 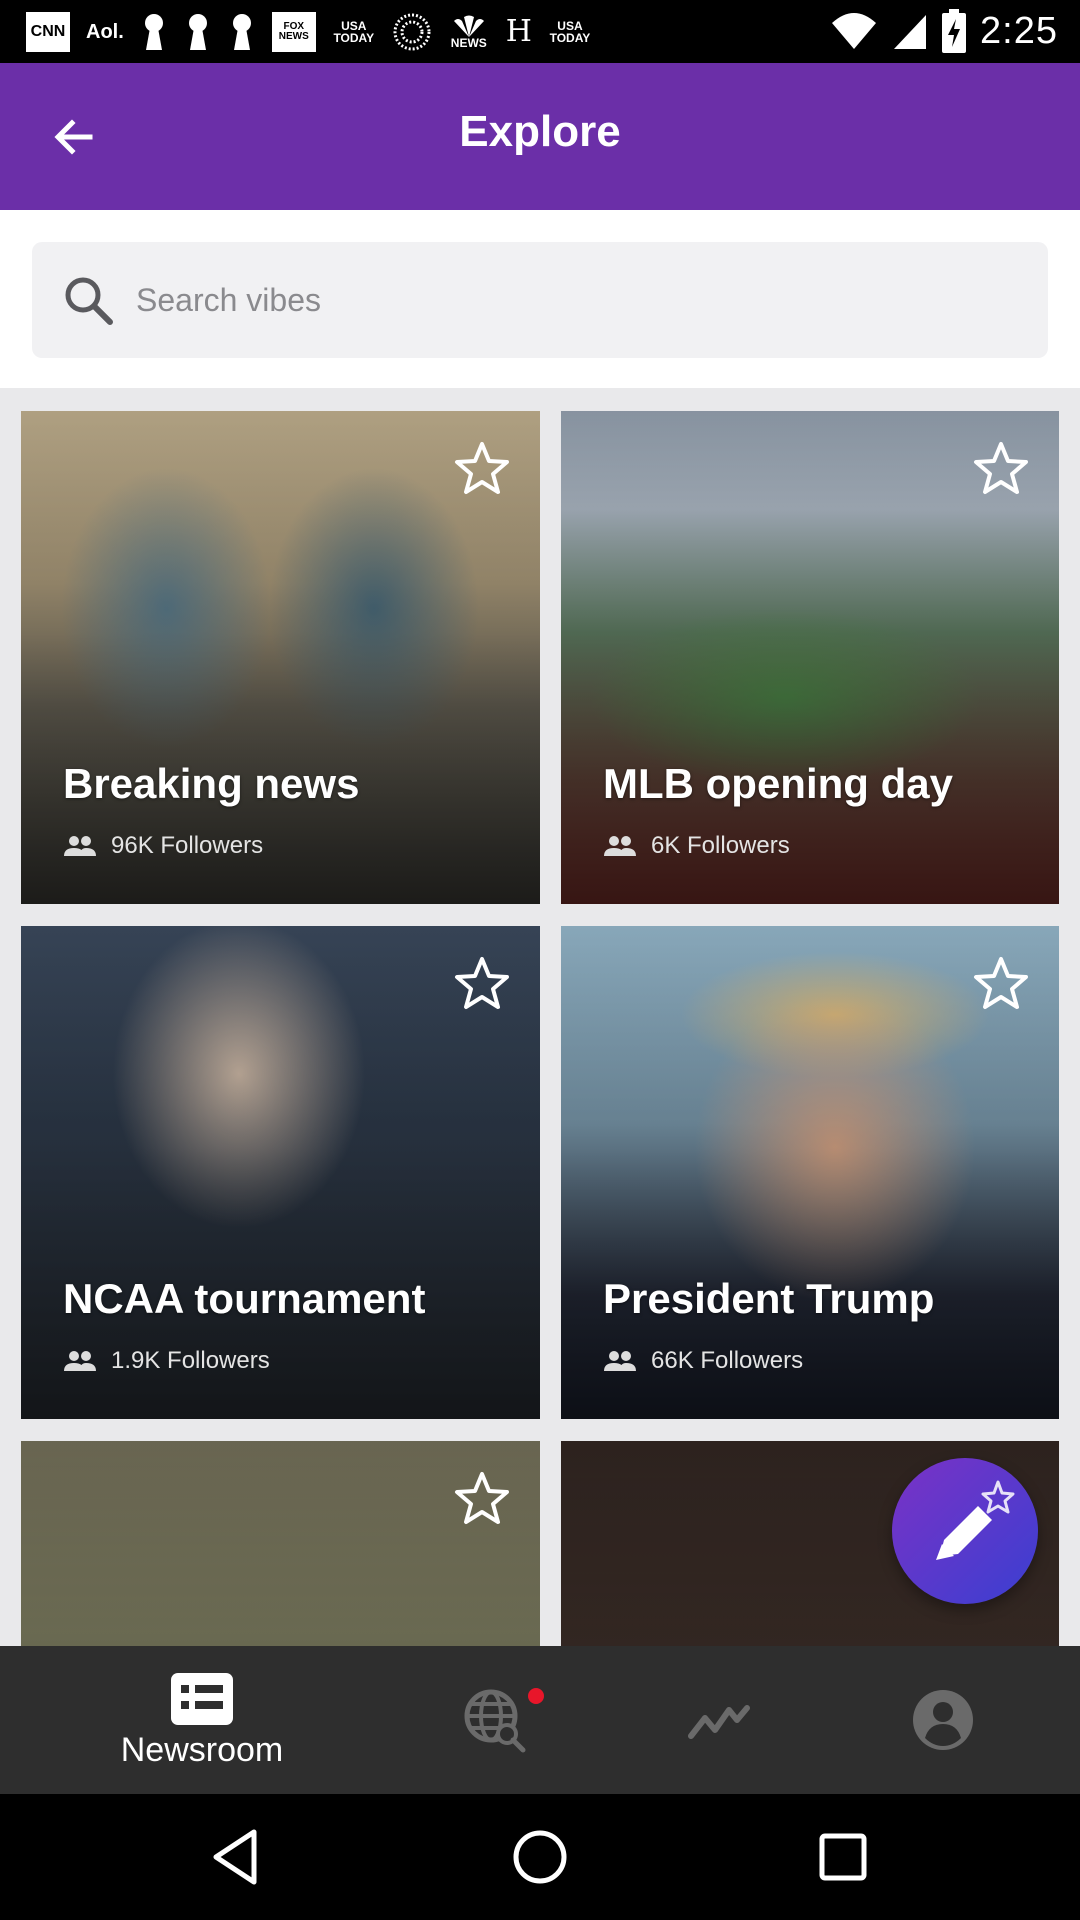 I want to click on search-box, so click(x=540, y=300).